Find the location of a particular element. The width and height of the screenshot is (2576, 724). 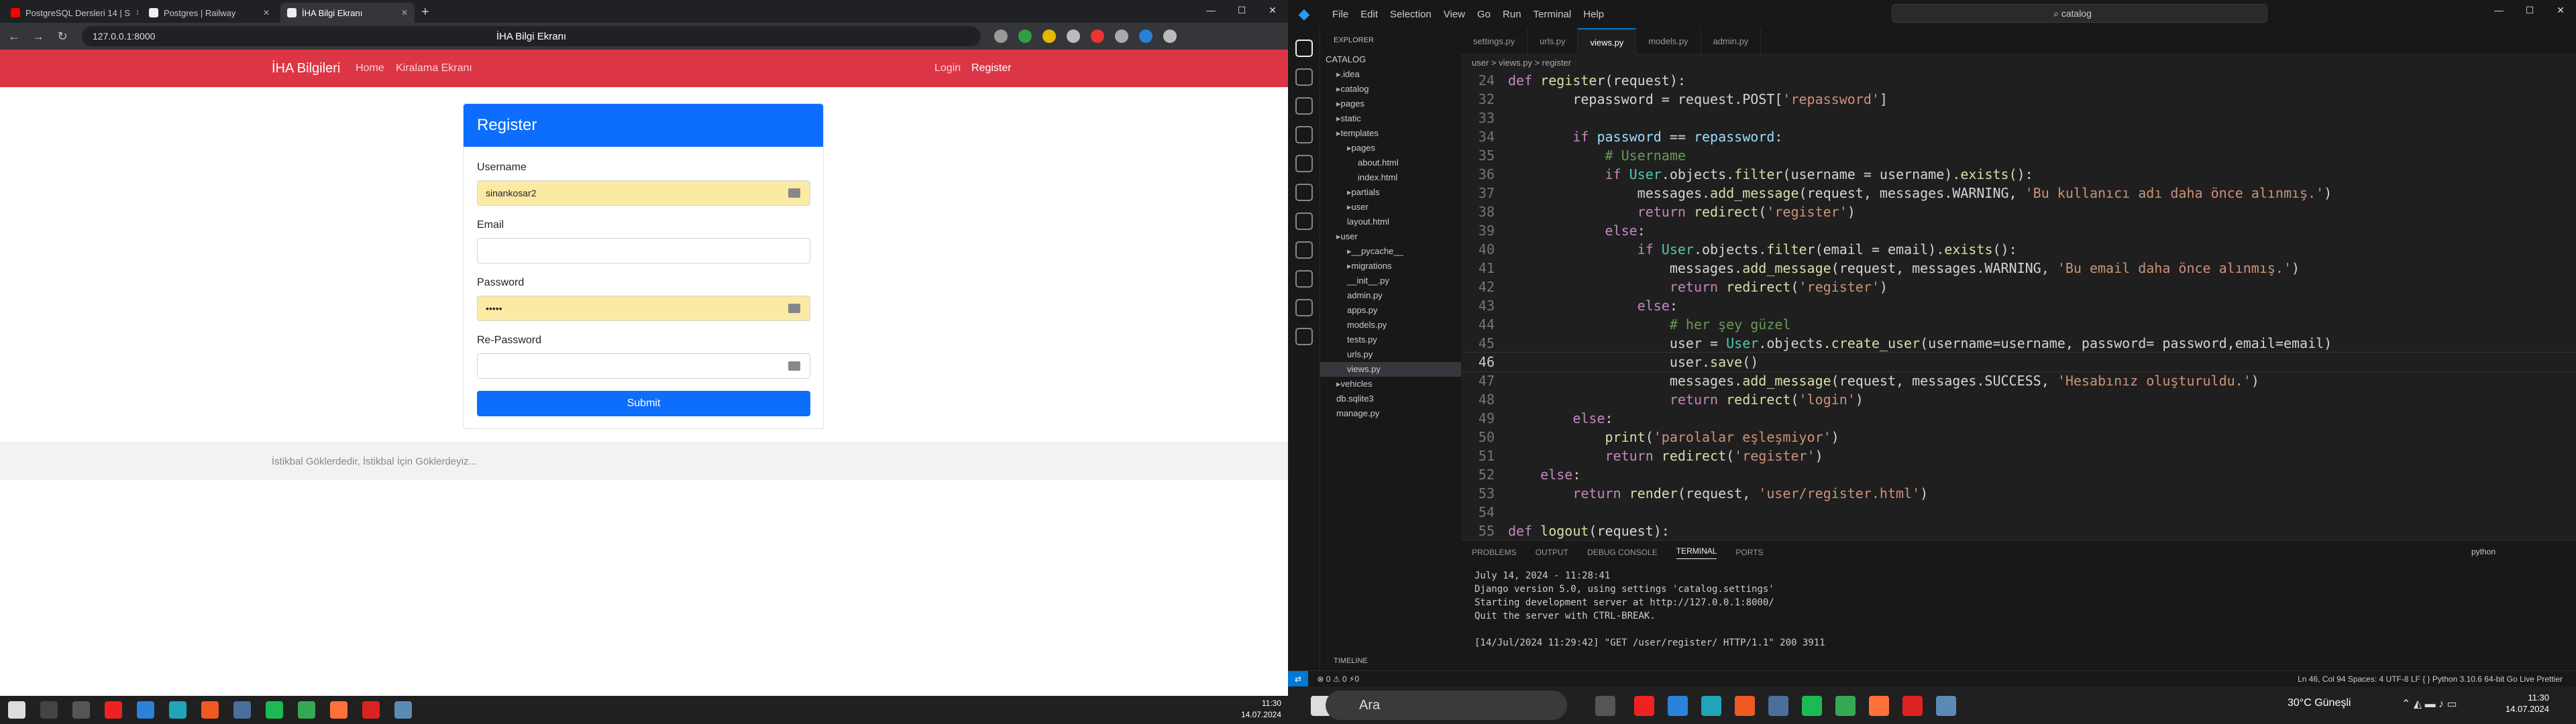

username-field: sinankosar2 is located at coordinates (643, 193).